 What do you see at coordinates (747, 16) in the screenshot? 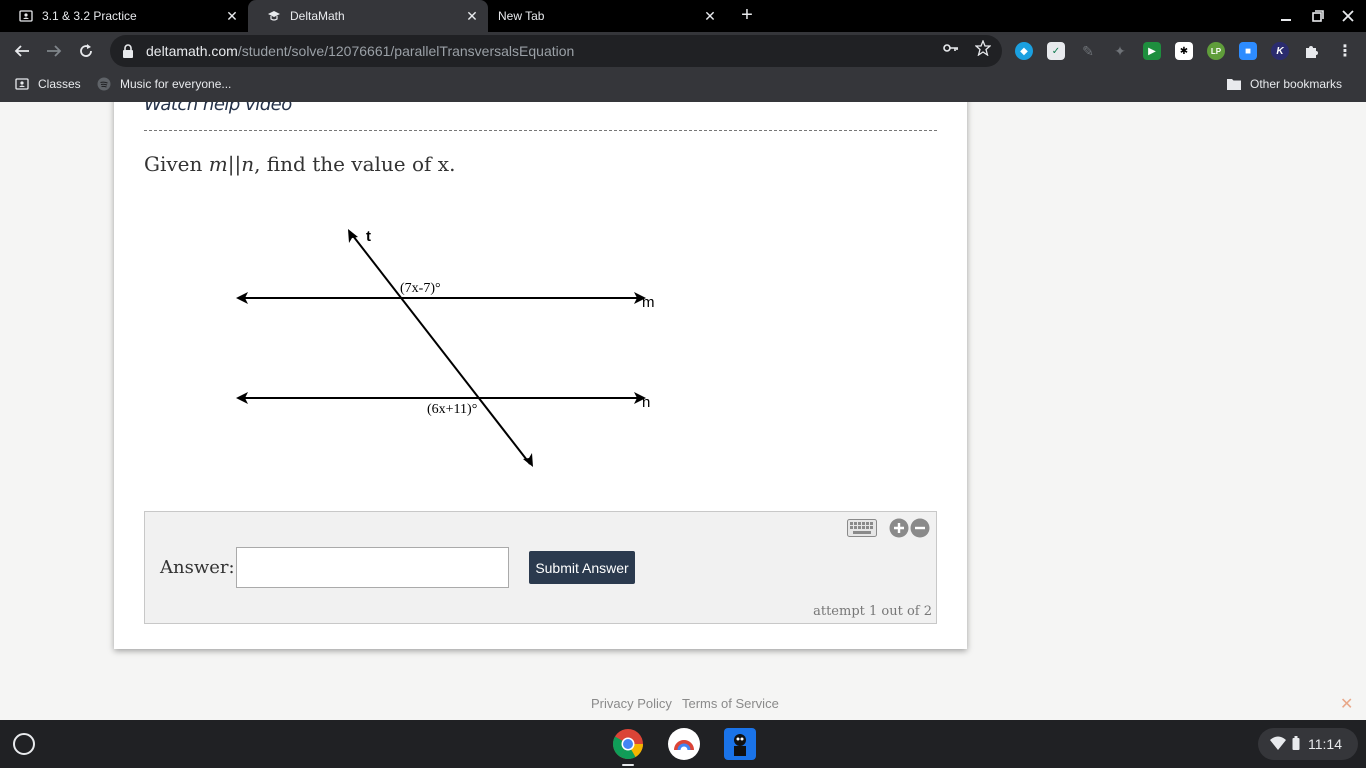
I see `new-tab-button: +` at bounding box center [747, 16].